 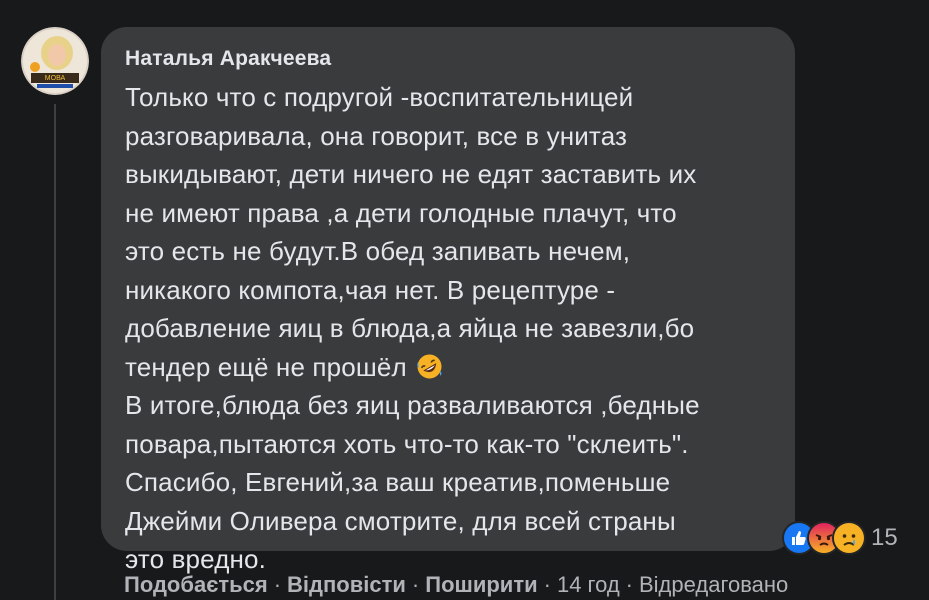 What do you see at coordinates (884, 537) in the screenshot?
I see `reaction-count: 15` at bounding box center [884, 537].